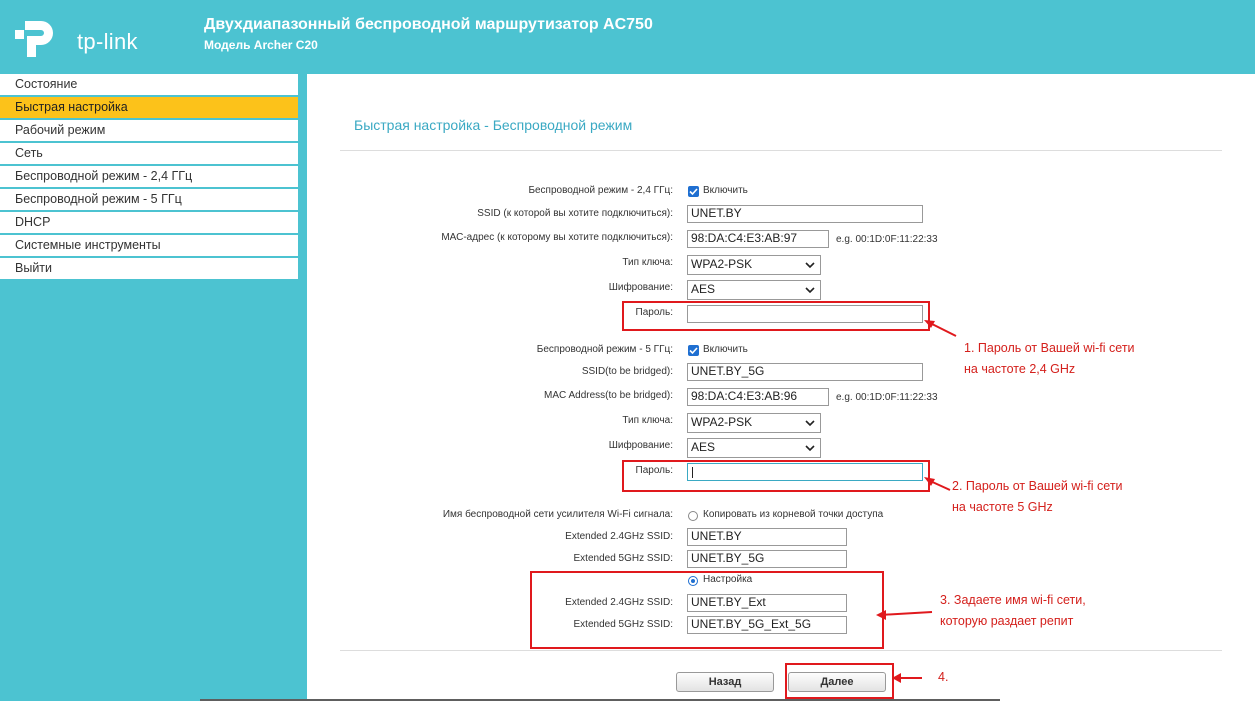 The image size is (1255, 701). I want to click on annotation-note-1-line1: 1. Пароль от Вашей wi-fi сети, so click(1049, 348).